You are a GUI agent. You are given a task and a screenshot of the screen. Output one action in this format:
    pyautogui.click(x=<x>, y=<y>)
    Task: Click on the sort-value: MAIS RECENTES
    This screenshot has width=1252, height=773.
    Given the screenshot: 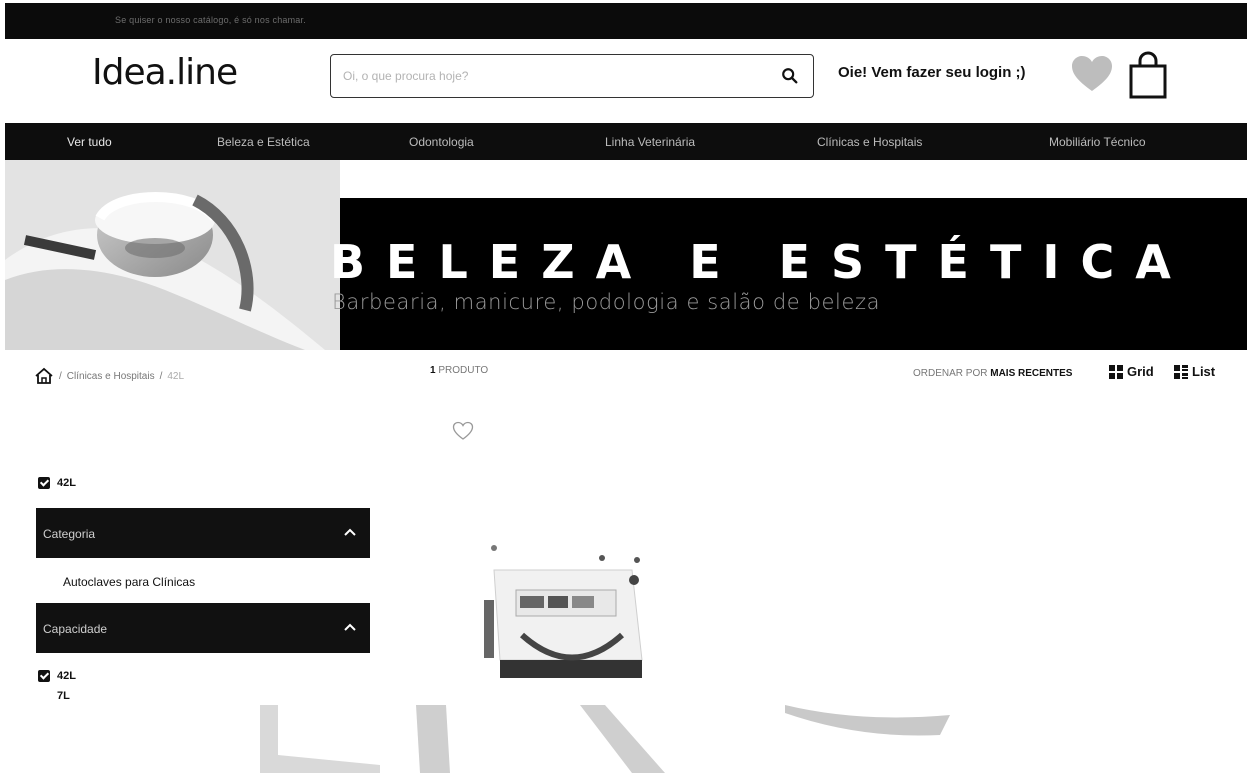 What is the action you would take?
    pyautogui.click(x=1031, y=373)
    